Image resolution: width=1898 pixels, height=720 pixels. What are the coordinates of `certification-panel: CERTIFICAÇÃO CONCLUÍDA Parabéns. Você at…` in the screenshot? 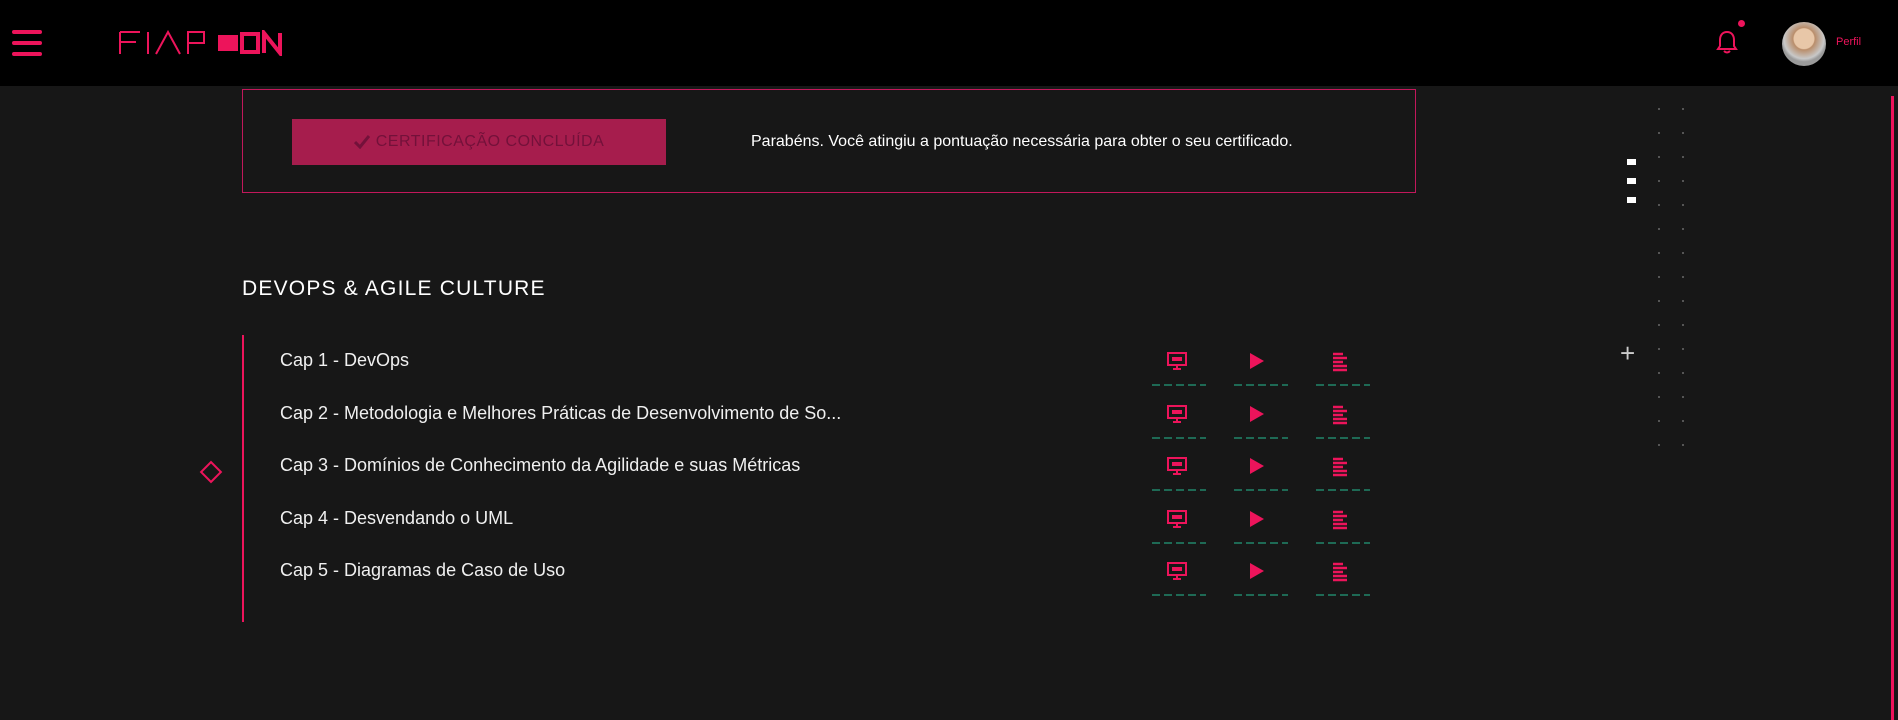 It's located at (829, 141).